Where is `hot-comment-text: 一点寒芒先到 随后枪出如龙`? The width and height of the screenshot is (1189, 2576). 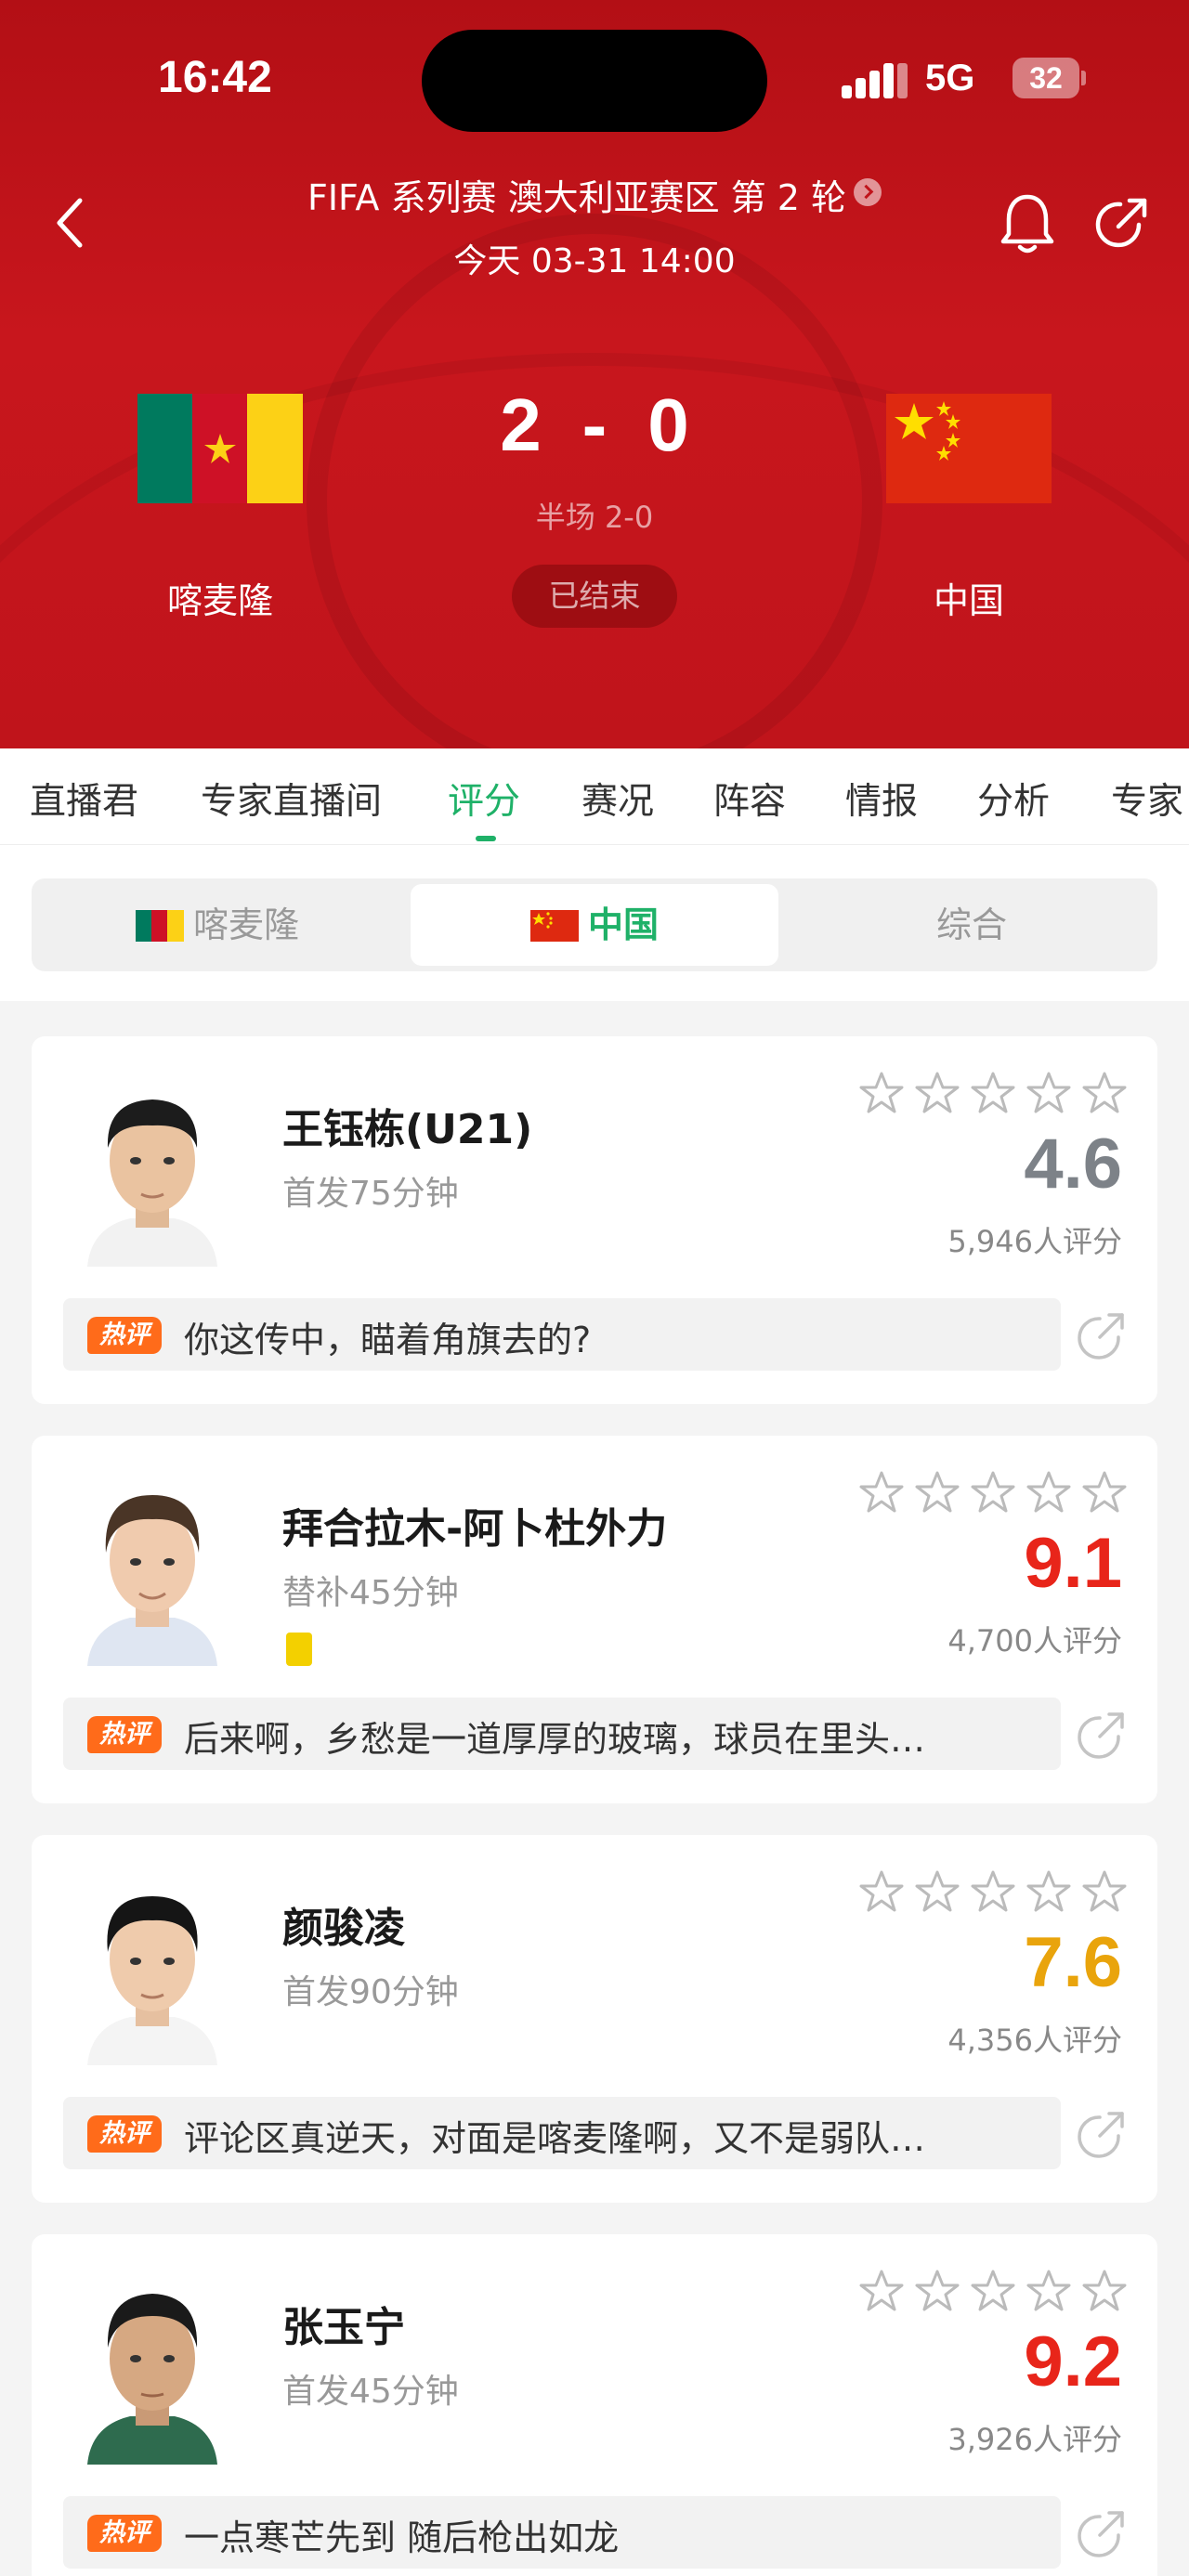 hot-comment-text: 一点寒芒先到 随后枪出如龙 is located at coordinates (402, 2537).